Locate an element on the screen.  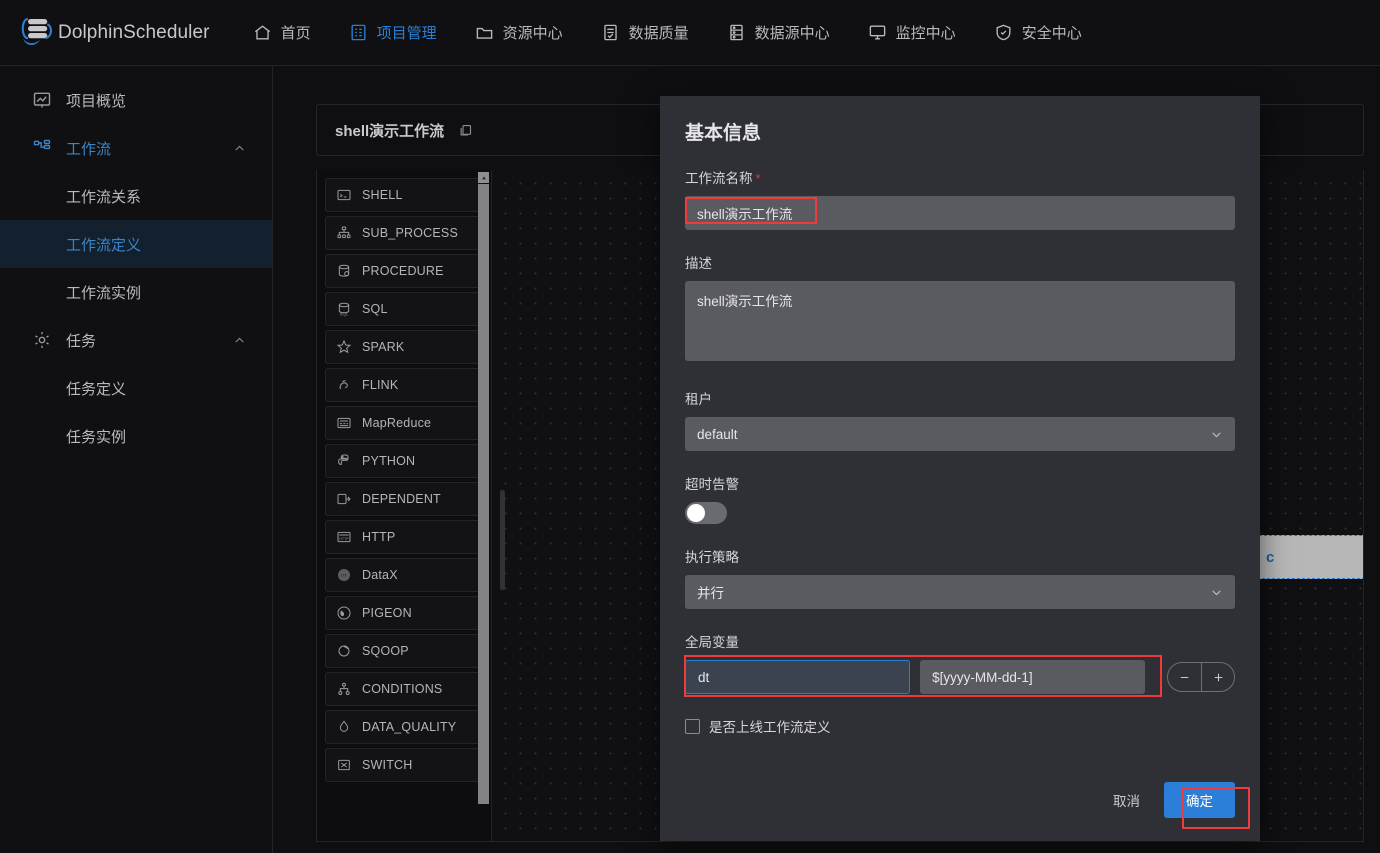
python-icon is located at coordinates (343, 459).